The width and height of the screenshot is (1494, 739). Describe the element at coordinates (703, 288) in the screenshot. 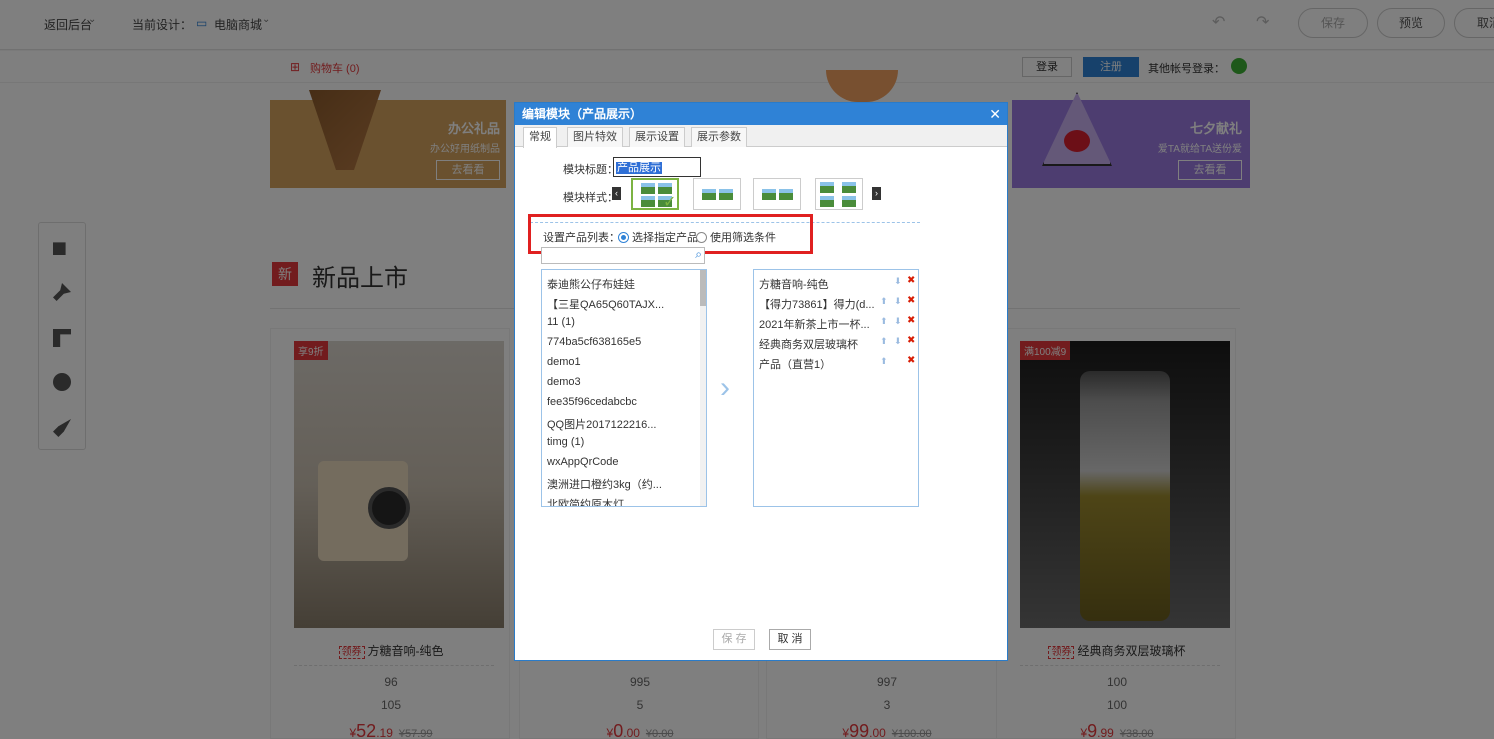

I see `scrollbar-thumb` at that location.